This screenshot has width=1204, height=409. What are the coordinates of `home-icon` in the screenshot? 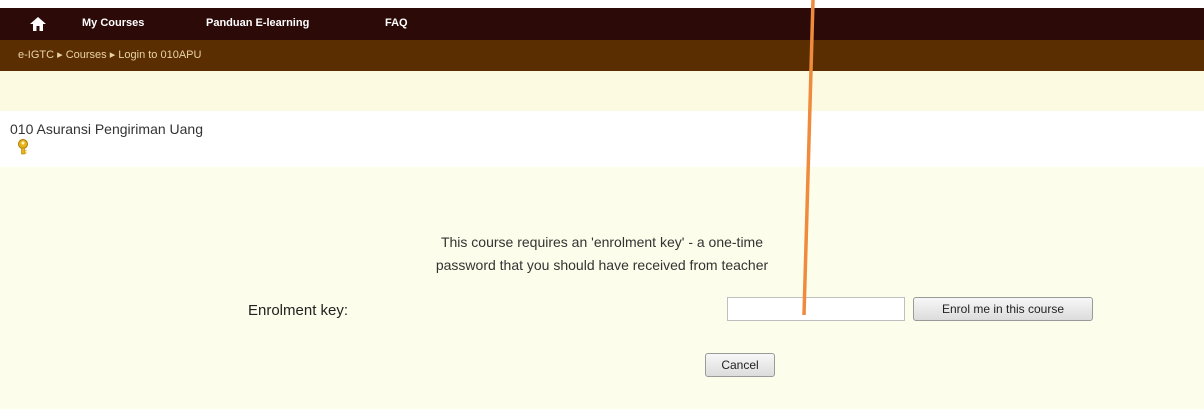 It's located at (38, 24).